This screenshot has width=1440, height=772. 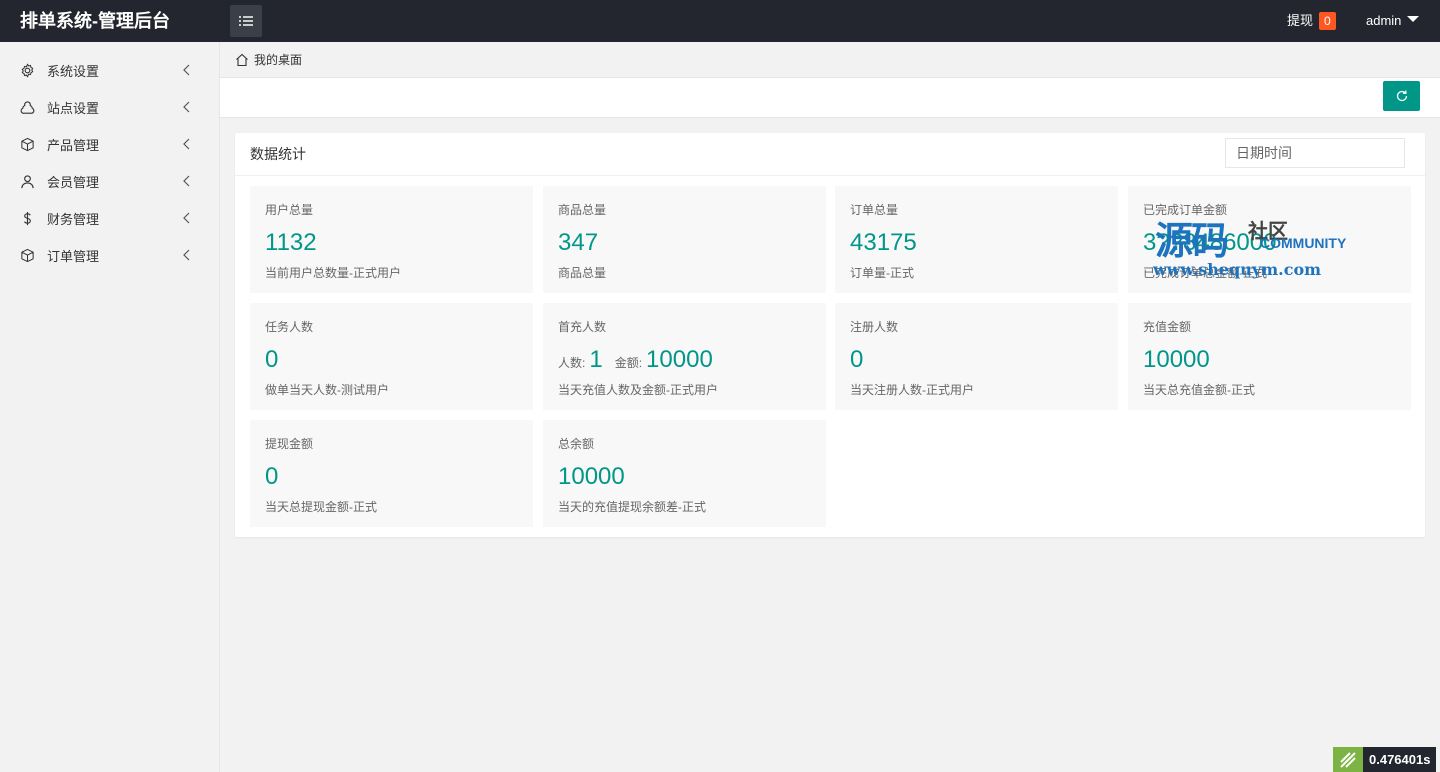 I want to click on stat-desc: 当前用户总数量-正式用户, so click(x=333, y=273).